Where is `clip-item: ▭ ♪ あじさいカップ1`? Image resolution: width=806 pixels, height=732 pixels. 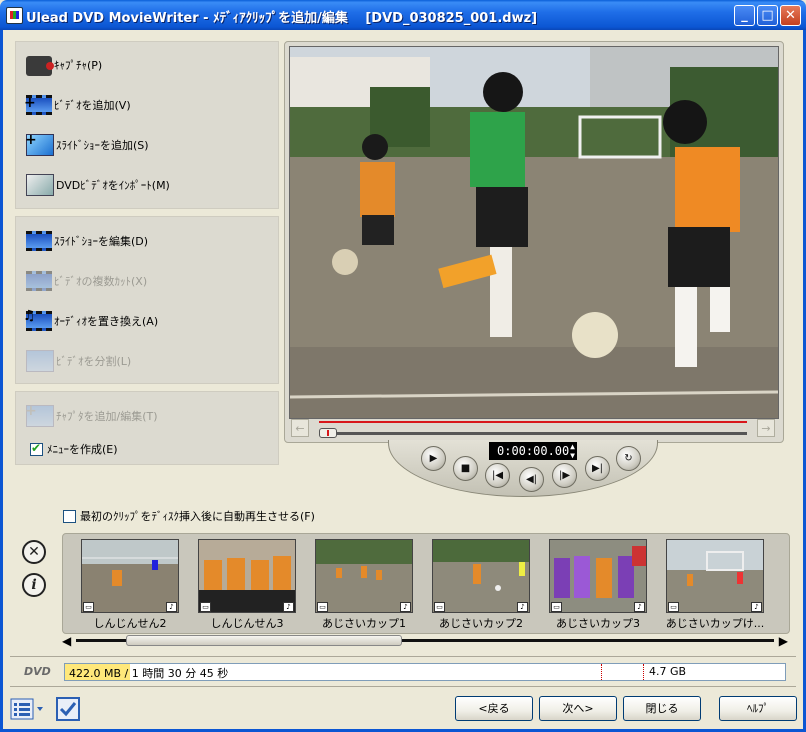
clip-item: ▭ ♪ あじさいカップ1 is located at coordinates (364, 584).